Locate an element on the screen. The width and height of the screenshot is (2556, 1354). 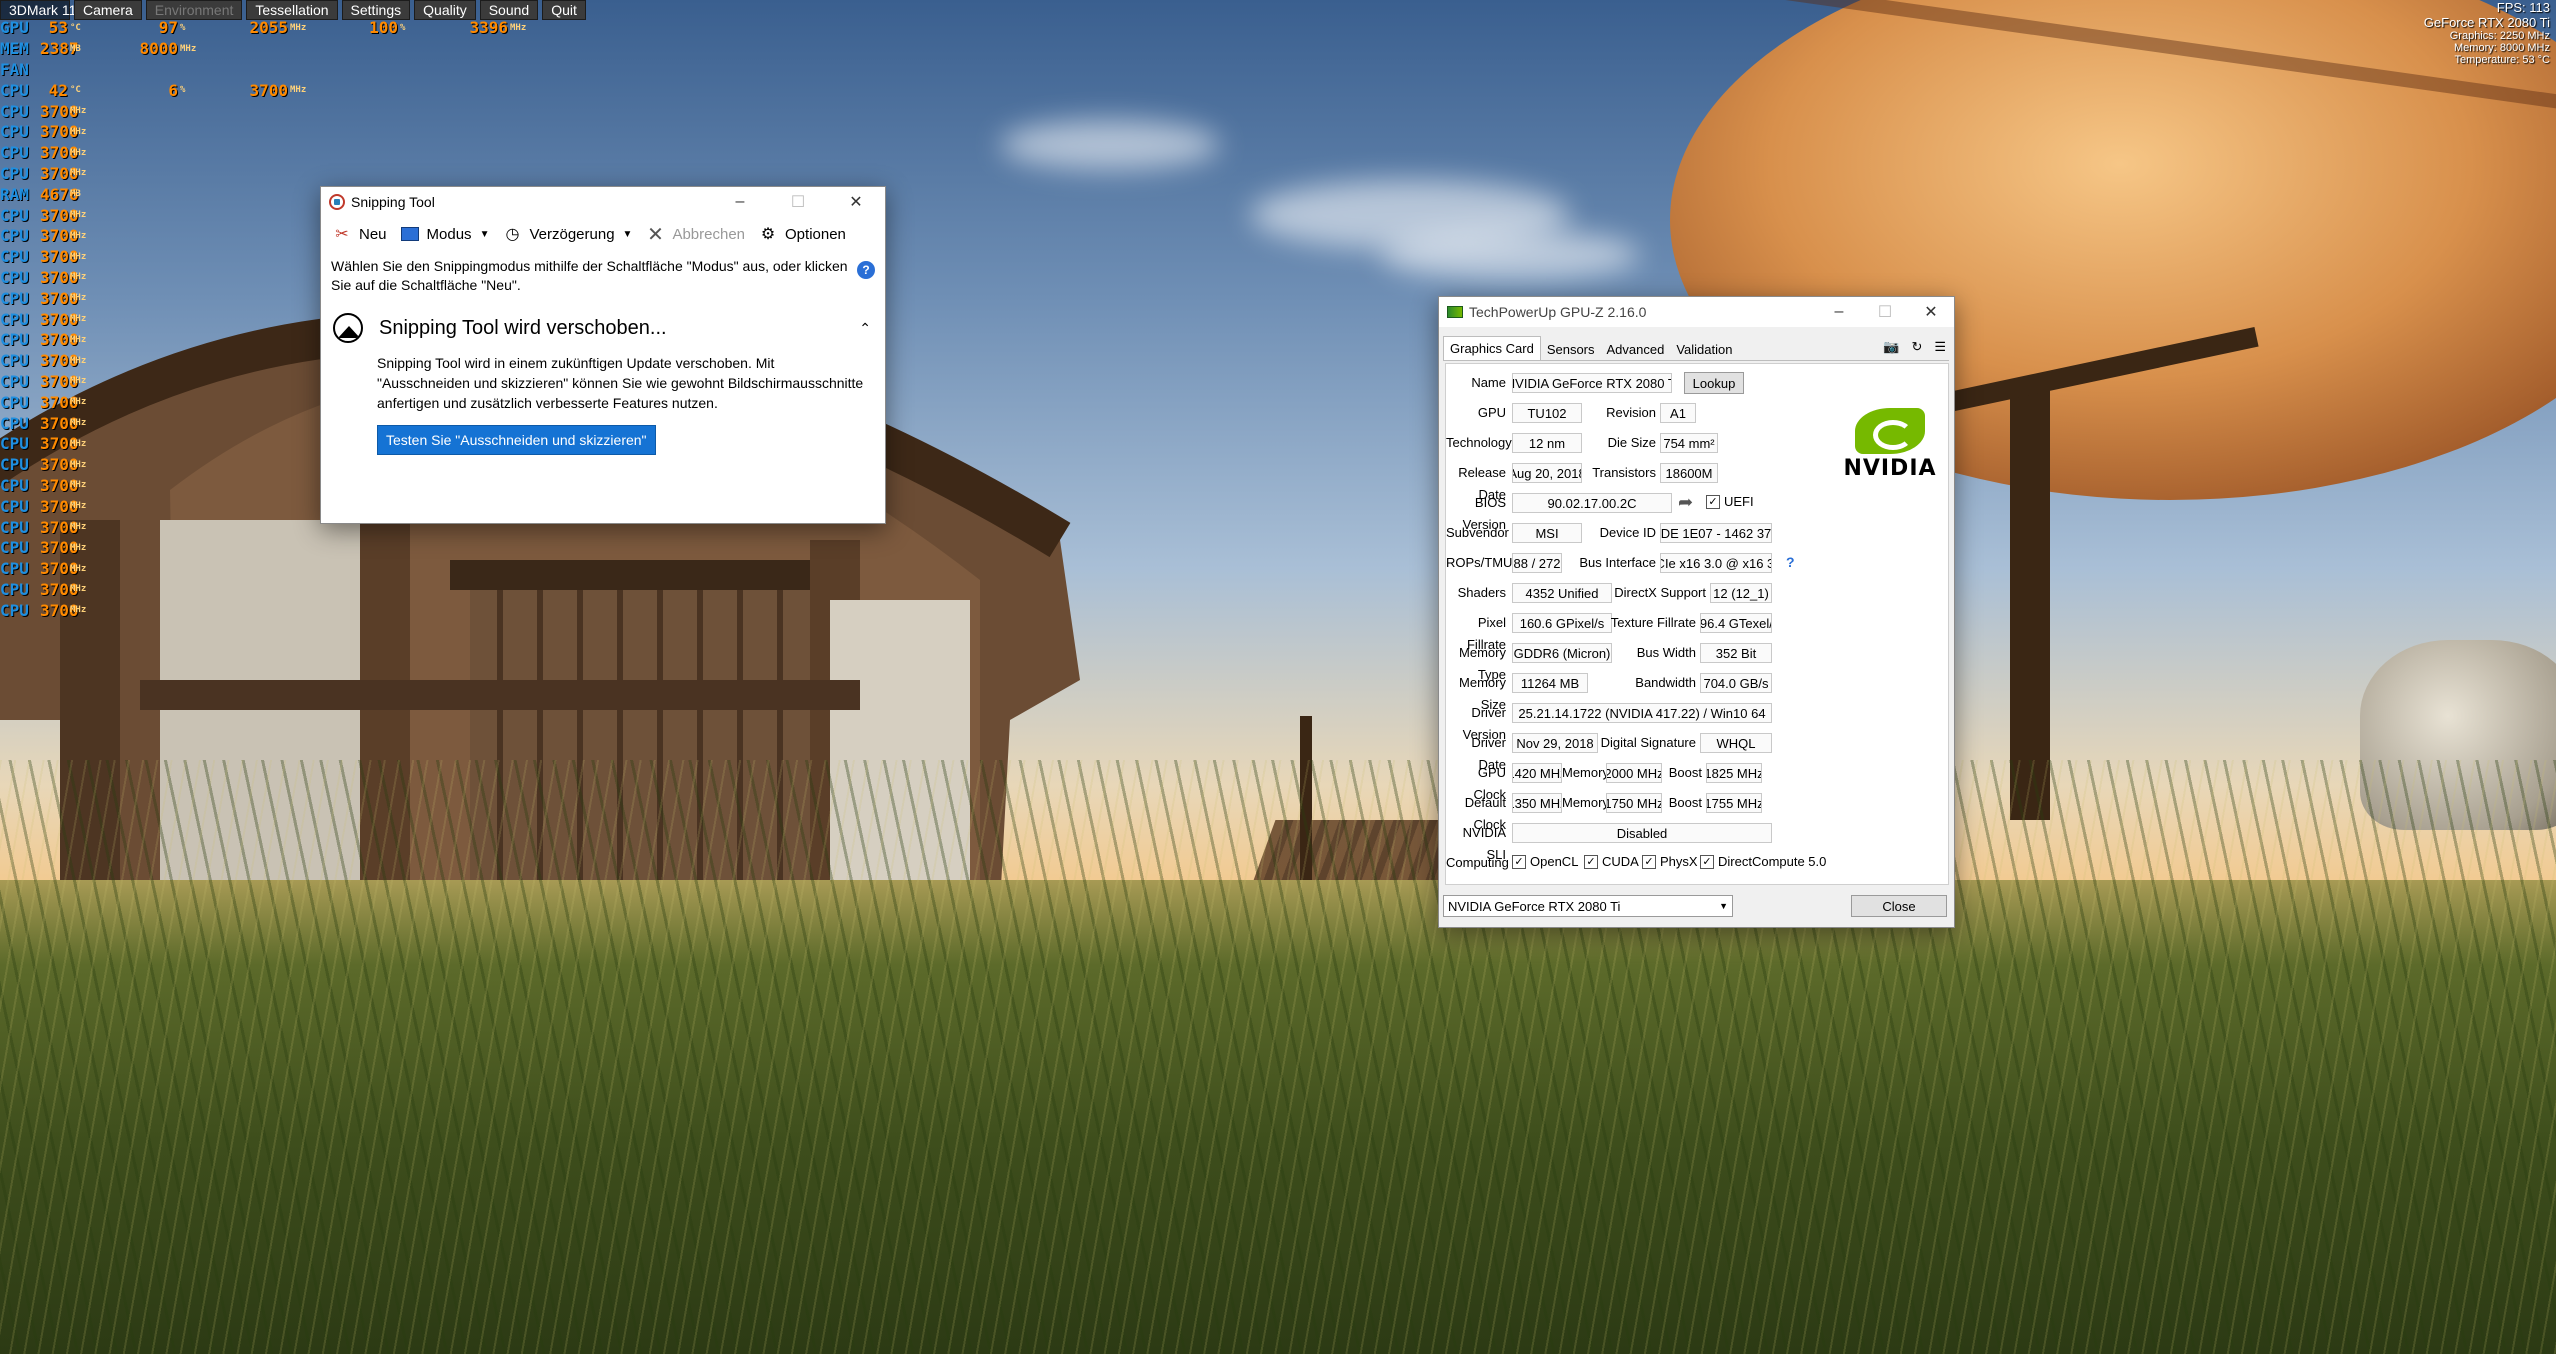
share-icon: ➦ is located at coordinates (1685, 502).